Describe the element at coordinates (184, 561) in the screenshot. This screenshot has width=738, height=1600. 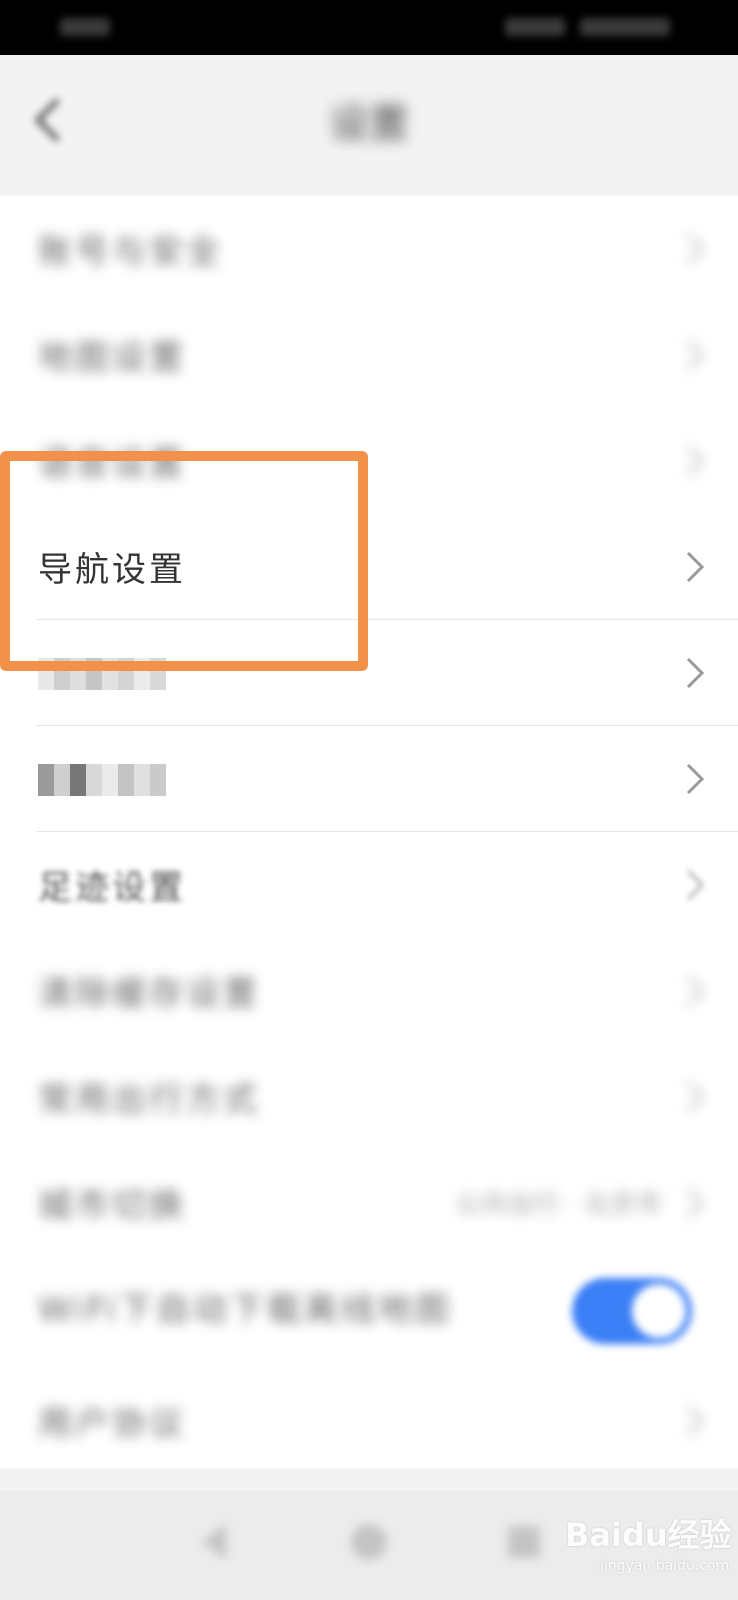
I see `highlight-box` at that location.